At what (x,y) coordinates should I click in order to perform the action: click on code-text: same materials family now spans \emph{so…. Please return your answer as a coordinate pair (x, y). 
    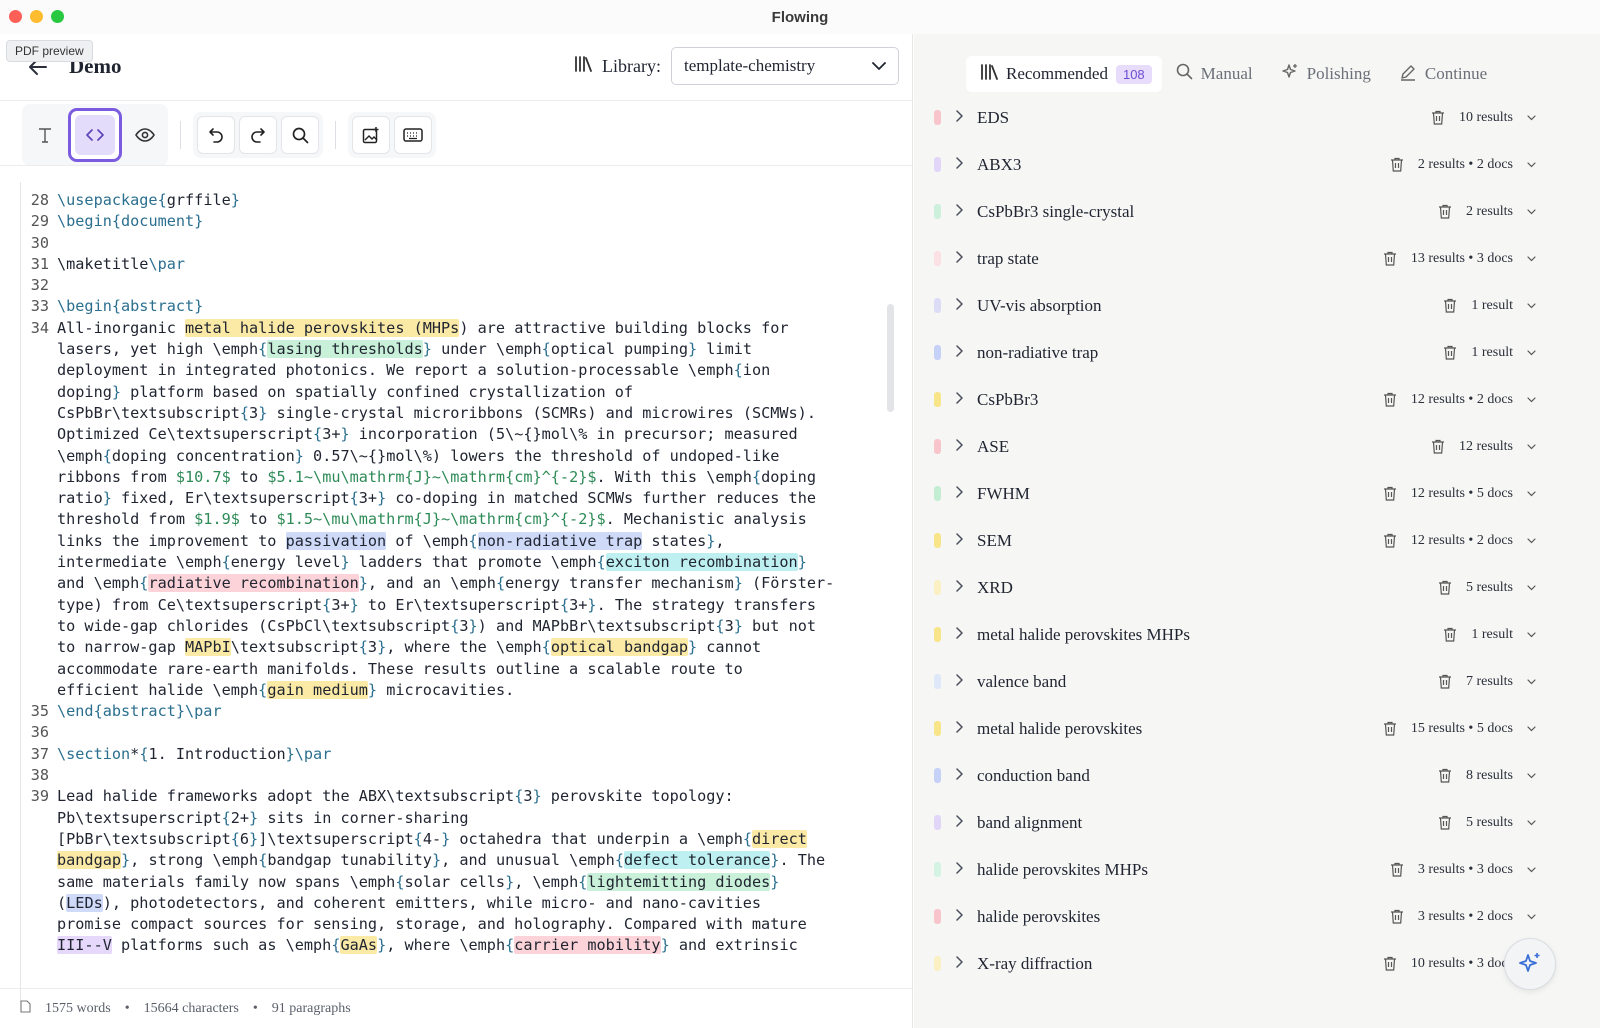
    Looking at the image, I should click on (418, 881).